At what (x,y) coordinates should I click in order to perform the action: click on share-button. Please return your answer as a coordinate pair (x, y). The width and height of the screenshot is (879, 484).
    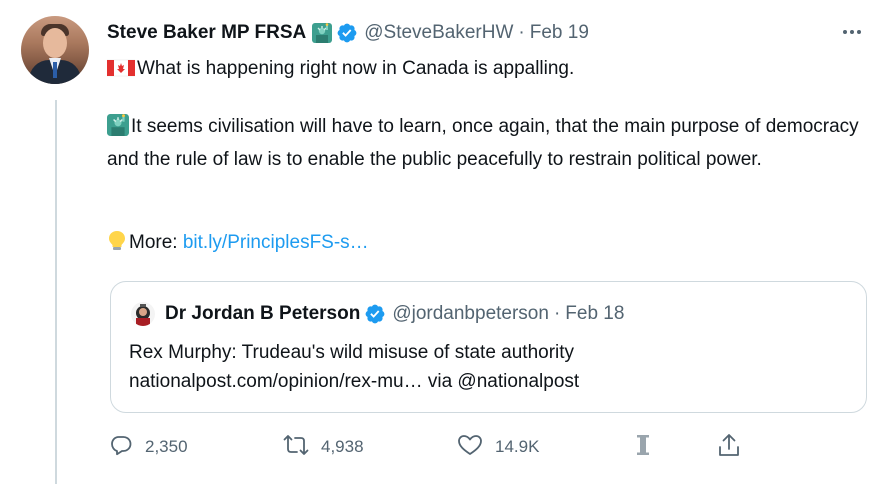
    Looking at the image, I should click on (729, 447).